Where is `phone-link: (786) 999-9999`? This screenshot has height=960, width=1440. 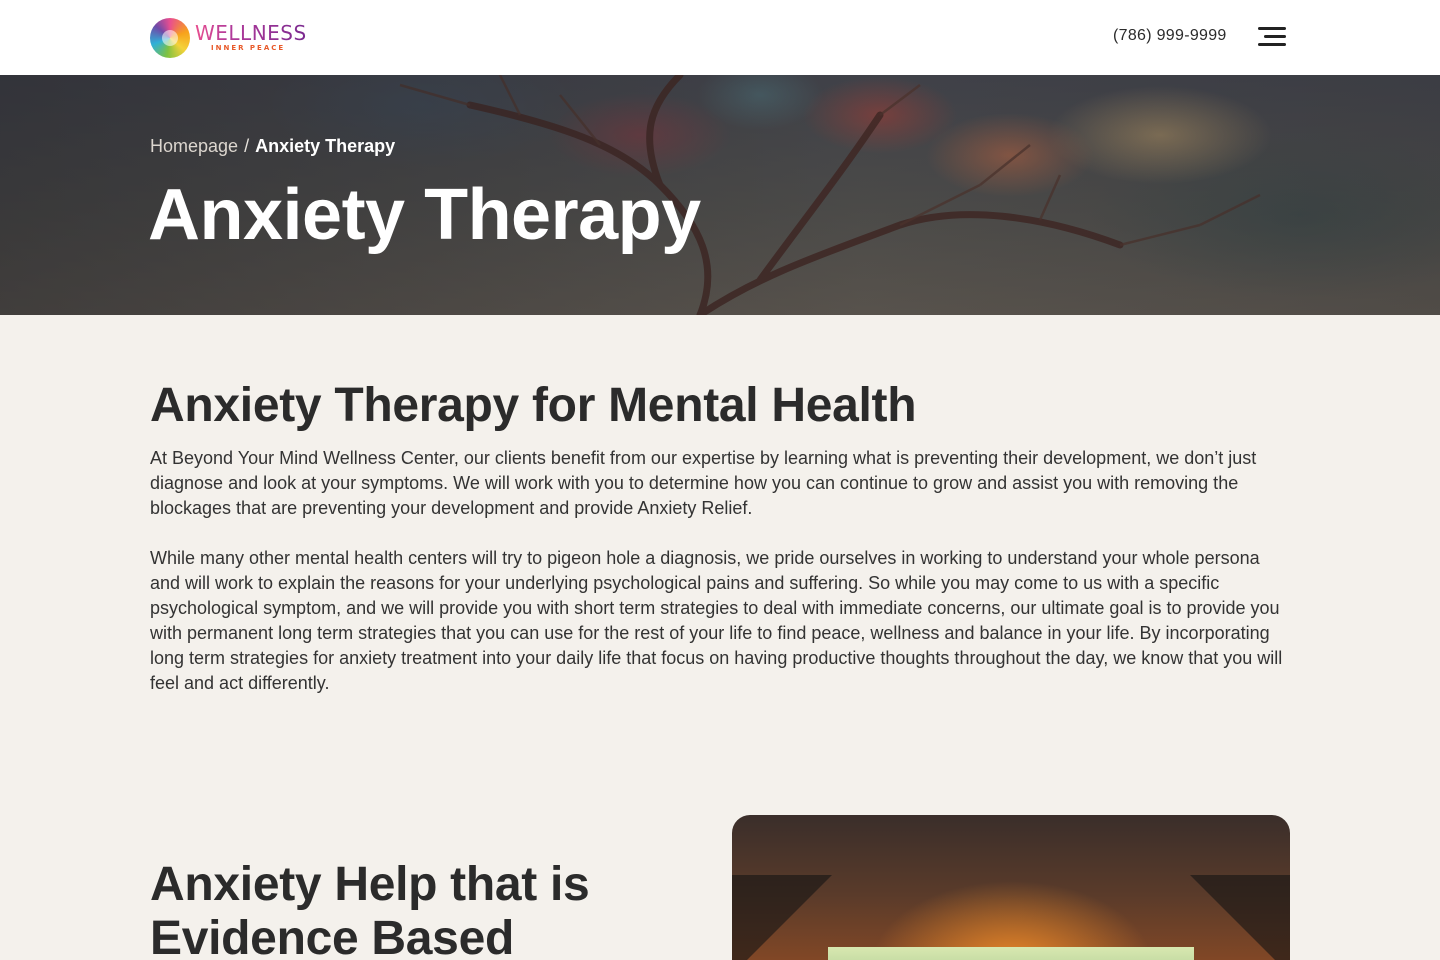
phone-link: (786) 999-9999 is located at coordinates (1170, 36).